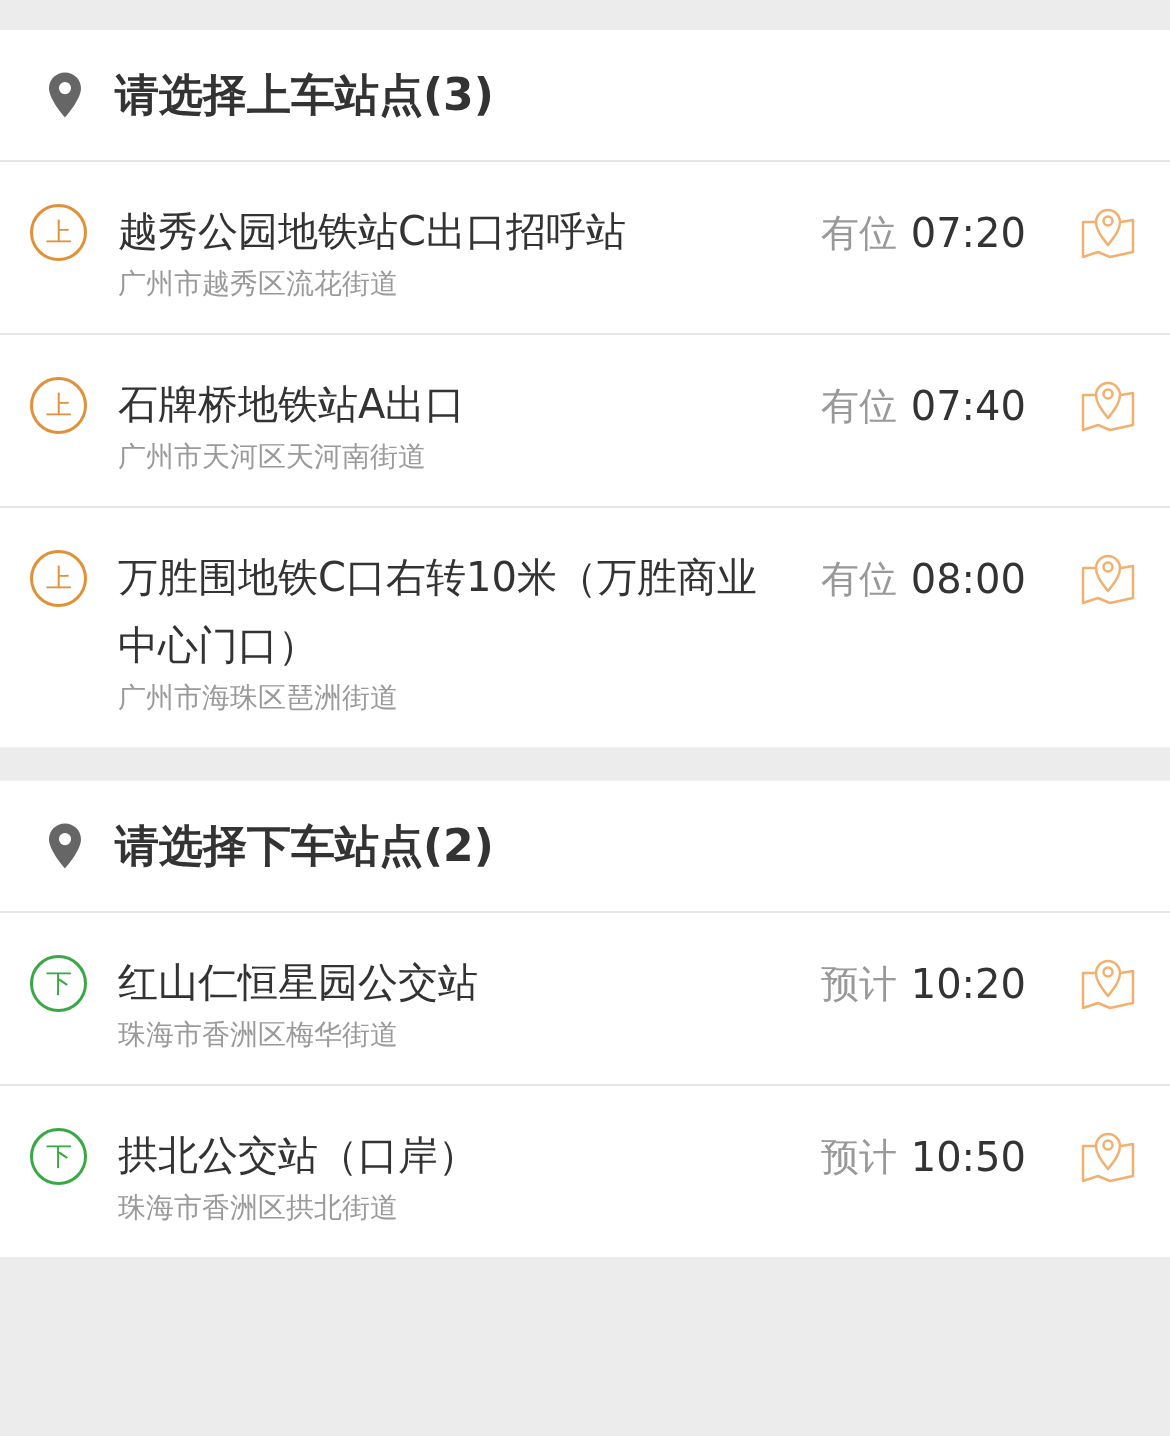  I want to click on station-name: 越秀公园地铁站C出口招呼站, so click(372, 231).